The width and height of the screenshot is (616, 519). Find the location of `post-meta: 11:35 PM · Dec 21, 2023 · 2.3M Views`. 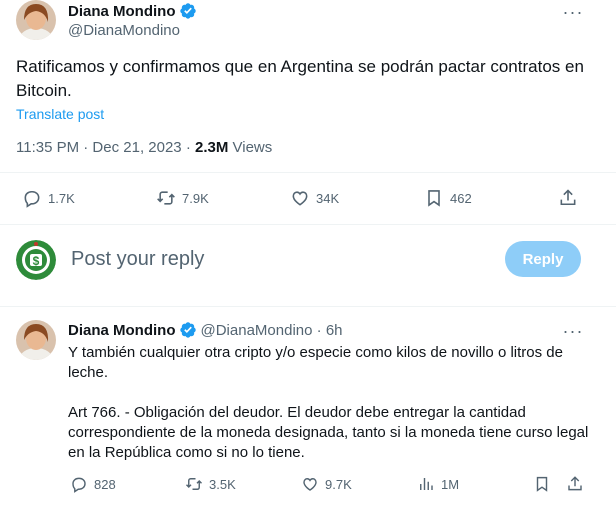

post-meta: 11:35 PM · Dec 21, 2023 · 2.3M Views is located at coordinates (144, 147).